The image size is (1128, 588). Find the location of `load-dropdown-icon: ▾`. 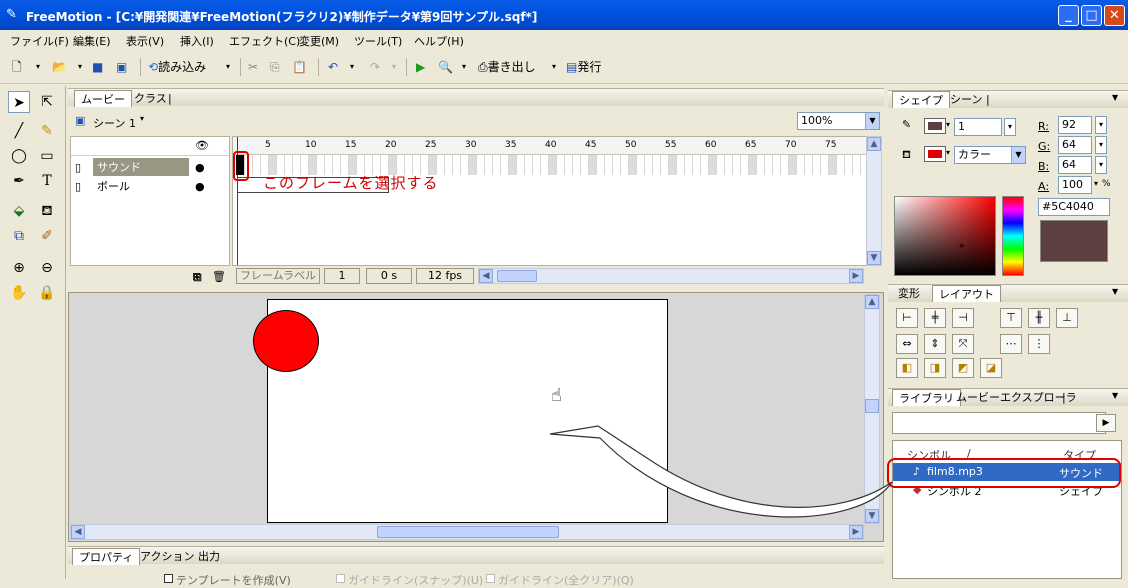

load-dropdown-icon: ▾ is located at coordinates (228, 67).